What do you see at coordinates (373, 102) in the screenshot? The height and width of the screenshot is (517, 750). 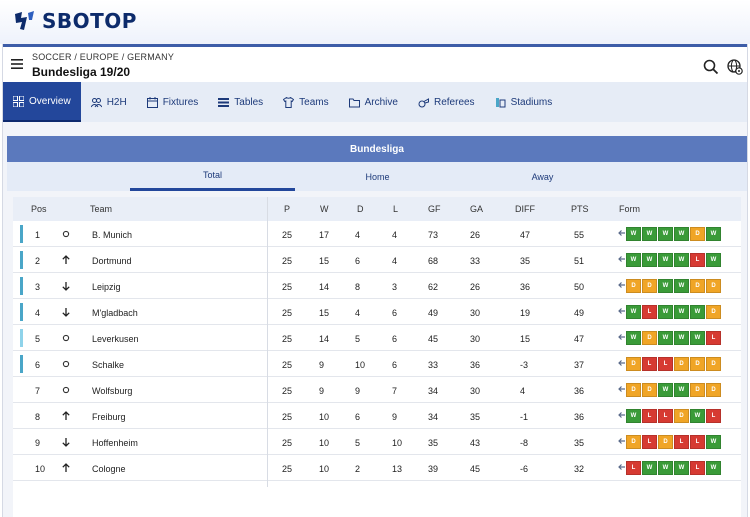 I see `tab-archive: Archive` at bounding box center [373, 102].